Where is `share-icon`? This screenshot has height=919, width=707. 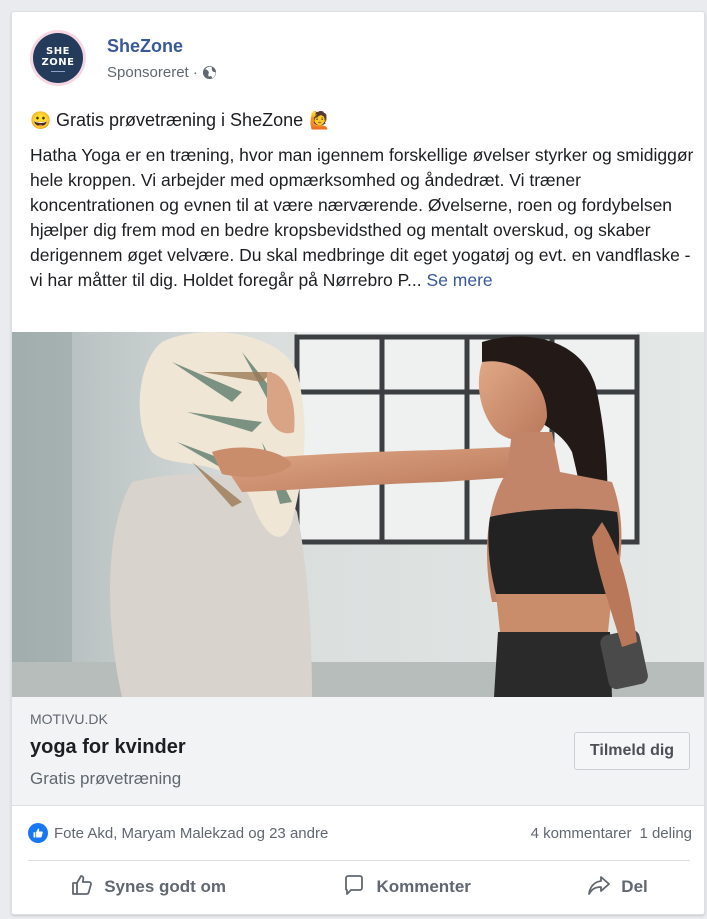 share-icon is located at coordinates (599, 887).